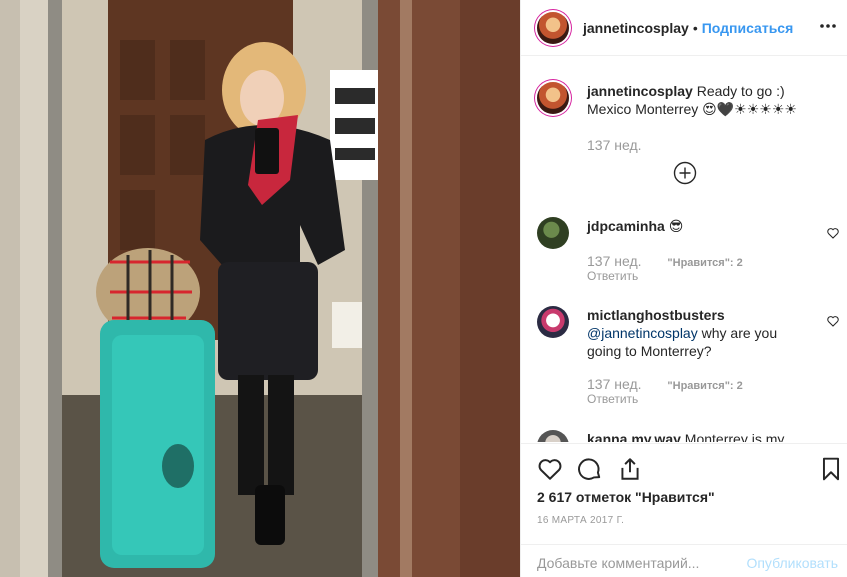 The image size is (847, 577). What do you see at coordinates (640, 91) in the screenshot?
I see `caption-username: jannetincosplay` at bounding box center [640, 91].